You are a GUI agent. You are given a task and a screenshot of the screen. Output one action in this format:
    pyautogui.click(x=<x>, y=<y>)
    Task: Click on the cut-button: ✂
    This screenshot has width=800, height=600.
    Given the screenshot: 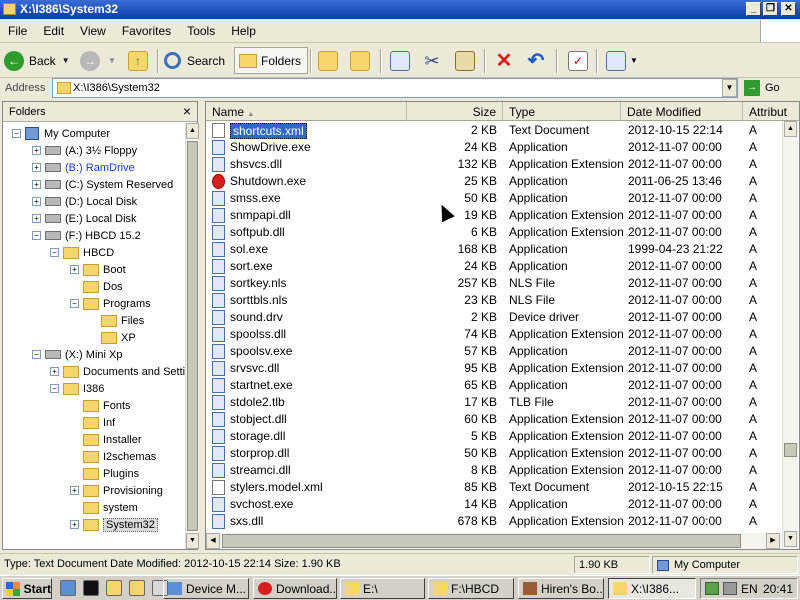 What is the action you would take?
    pyautogui.click(x=432, y=60)
    